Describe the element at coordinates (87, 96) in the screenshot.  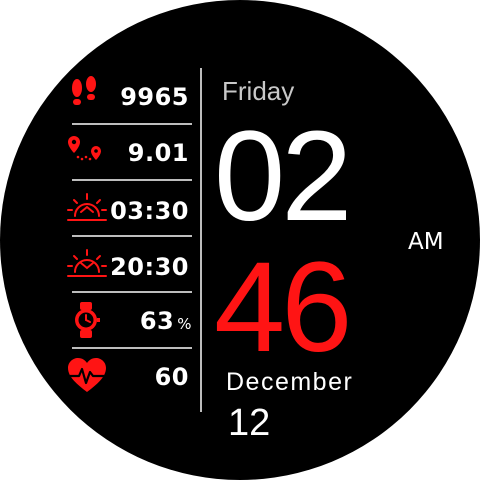
I see `footsteps-icon` at that location.